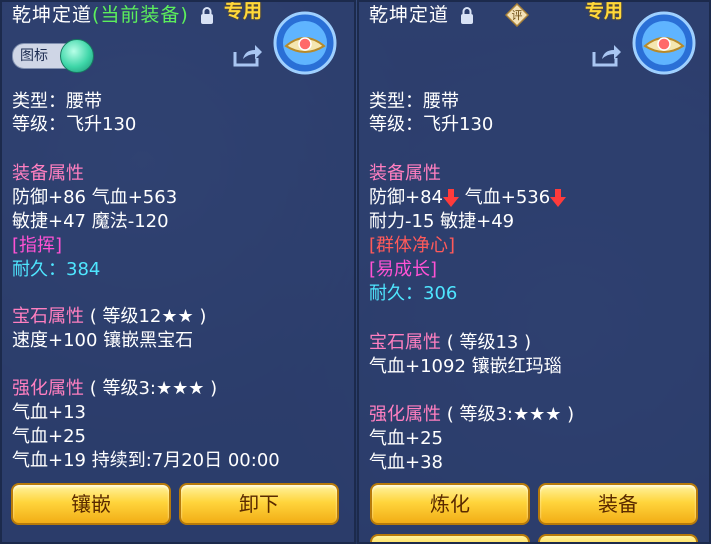 The image size is (711, 544). What do you see at coordinates (77, 56) in the screenshot?
I see `toggle-knob` at bounding box center [77, 56].